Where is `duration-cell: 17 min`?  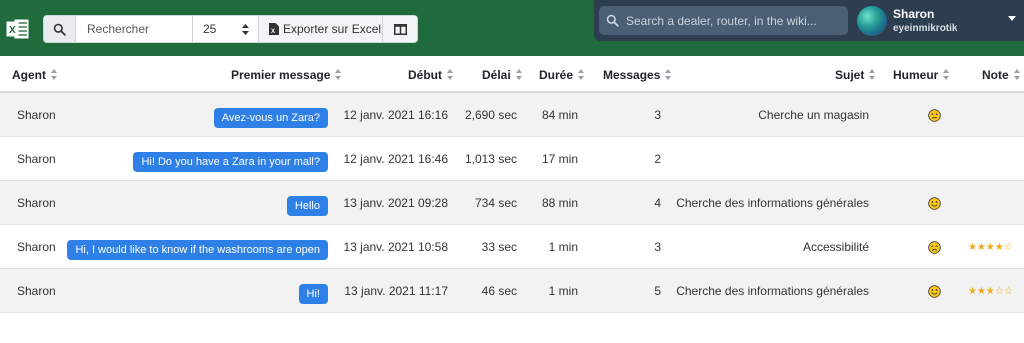 duration-cell: 17 min is located at coordinates (559, 159).